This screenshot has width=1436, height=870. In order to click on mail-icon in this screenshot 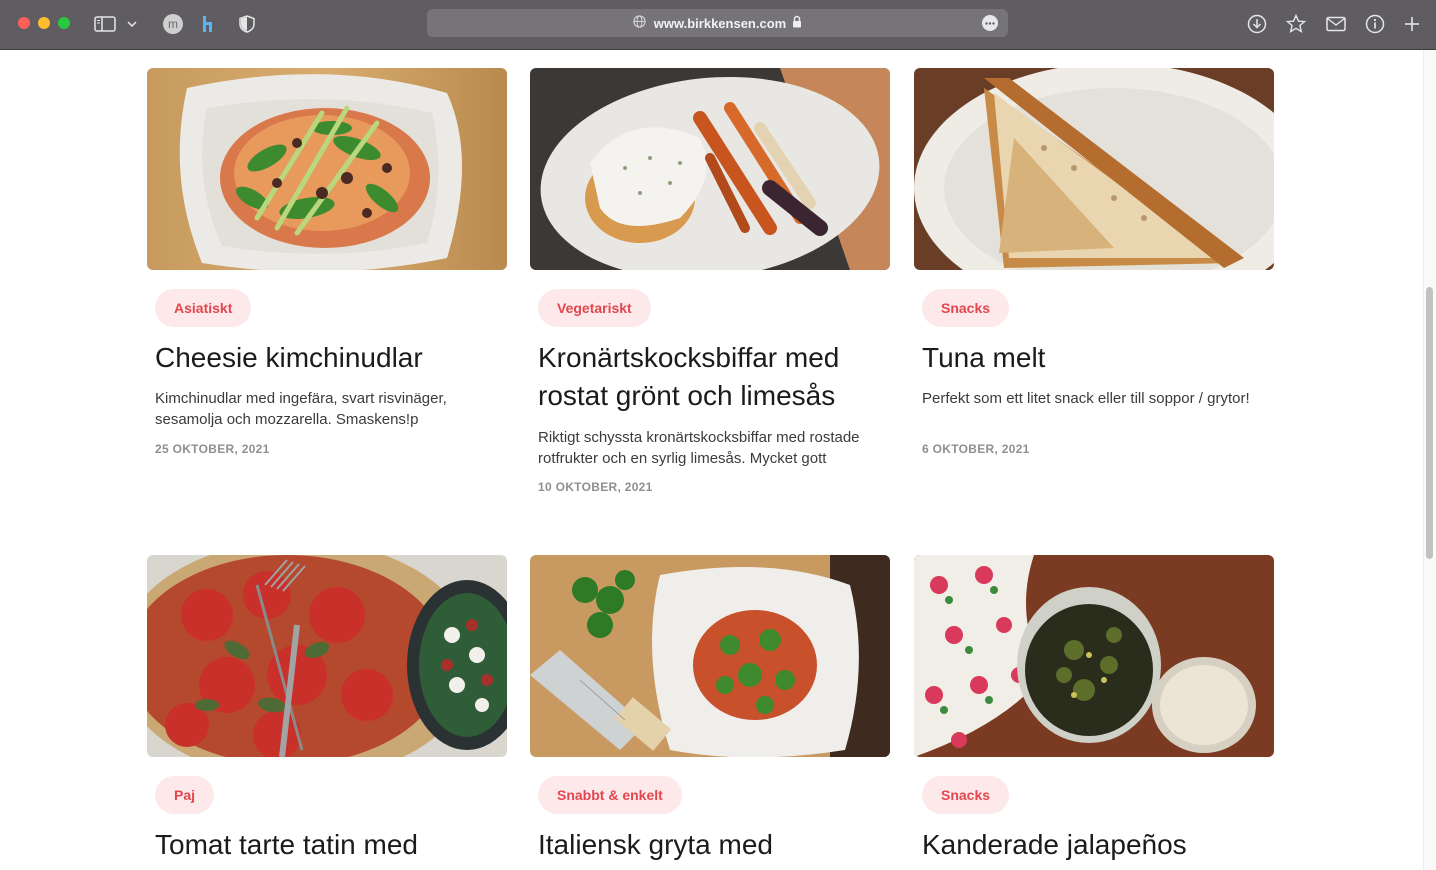, I will do `click(1336, 24)`.